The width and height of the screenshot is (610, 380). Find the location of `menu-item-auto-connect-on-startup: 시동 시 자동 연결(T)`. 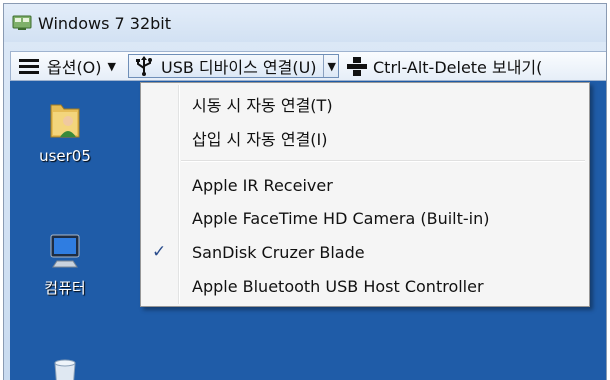

menu-item-auto-connect-on-startup: 시동 시 자동 연결(T) is located at coordinates (365, 104).